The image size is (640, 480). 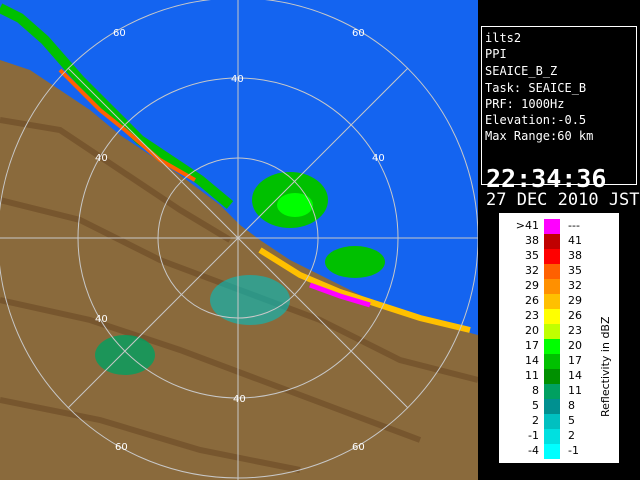 I want to click on legend-upper-value: 38, so click(x=575, y=255).